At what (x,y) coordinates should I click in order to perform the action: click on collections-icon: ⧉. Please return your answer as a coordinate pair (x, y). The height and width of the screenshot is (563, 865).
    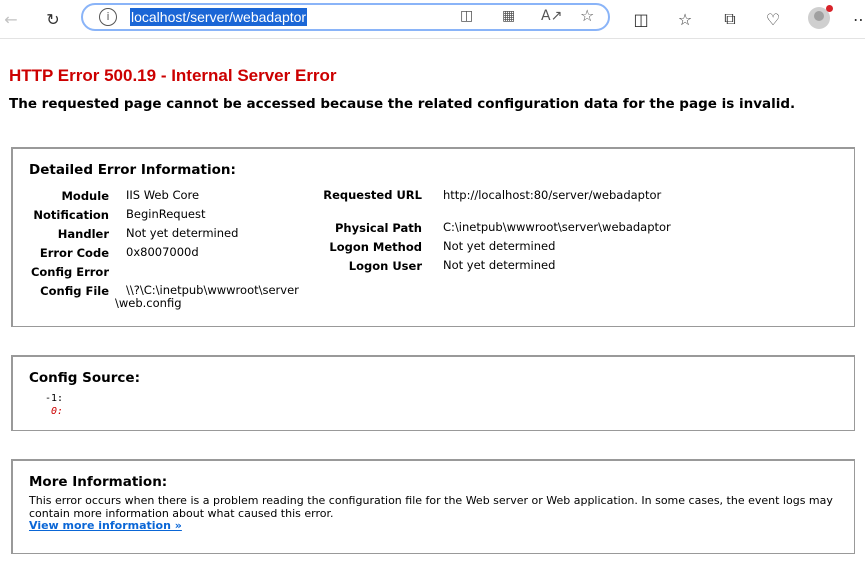
    Looking at the image, I should click on (730, 19).